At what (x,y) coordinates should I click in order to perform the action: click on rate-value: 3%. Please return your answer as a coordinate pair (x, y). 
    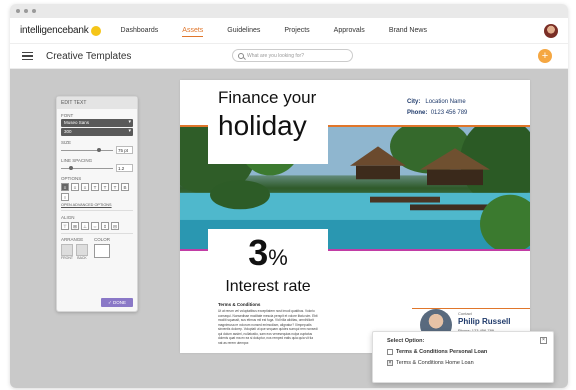
    Looking at the image, I should click on (268, 255).